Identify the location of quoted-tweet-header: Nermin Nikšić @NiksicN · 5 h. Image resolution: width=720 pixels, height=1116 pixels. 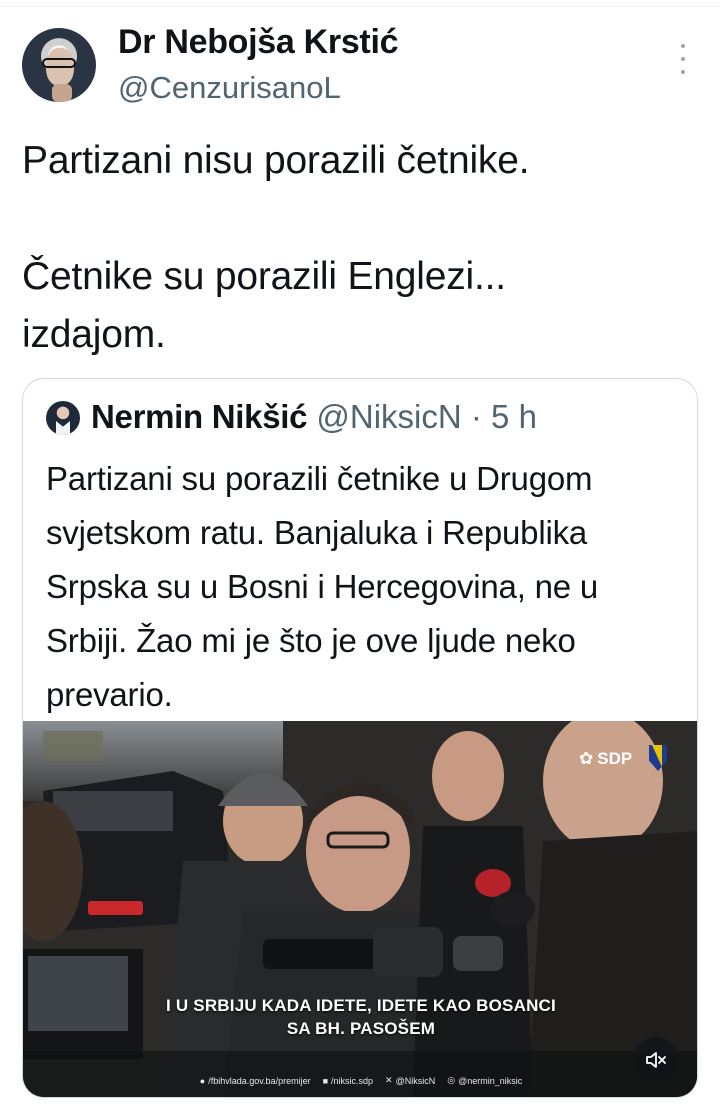
(314, 417).